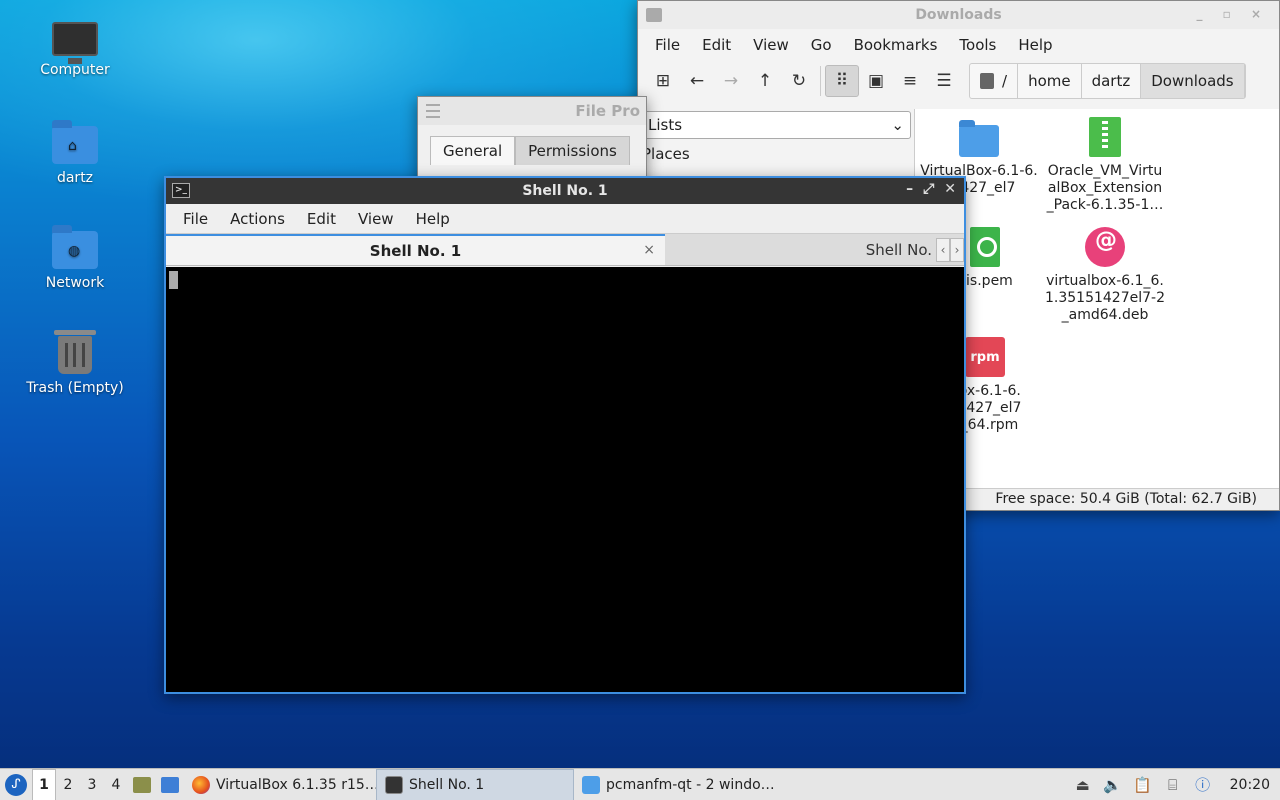  What do you see at coordinates (909, 189) in the screenshot?
I see `minimize-icon: –` at bounding box center [909, 189].